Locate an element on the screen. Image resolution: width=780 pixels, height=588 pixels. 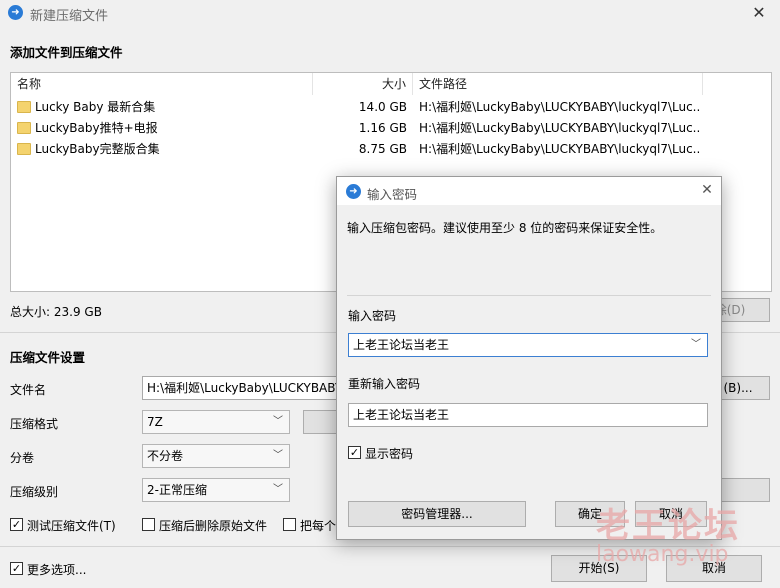
watermark-text: 老王论坛 is located at coordinates (668, 526).